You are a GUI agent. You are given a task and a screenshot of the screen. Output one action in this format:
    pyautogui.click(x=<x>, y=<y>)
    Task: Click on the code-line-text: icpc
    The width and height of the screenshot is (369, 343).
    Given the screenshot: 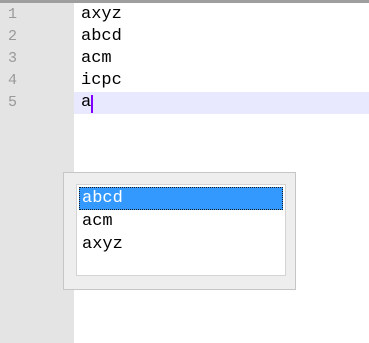 What is the action you would take?
    pyautogui.click(x=101, y=80)
    